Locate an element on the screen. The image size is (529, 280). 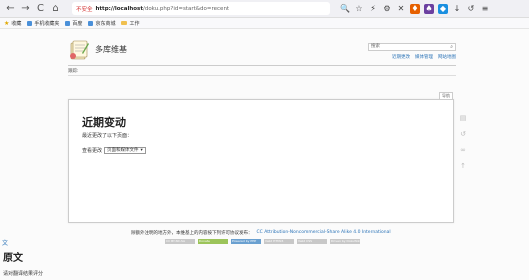
undo-icon: ↺ is located at coordinates (471, 9).